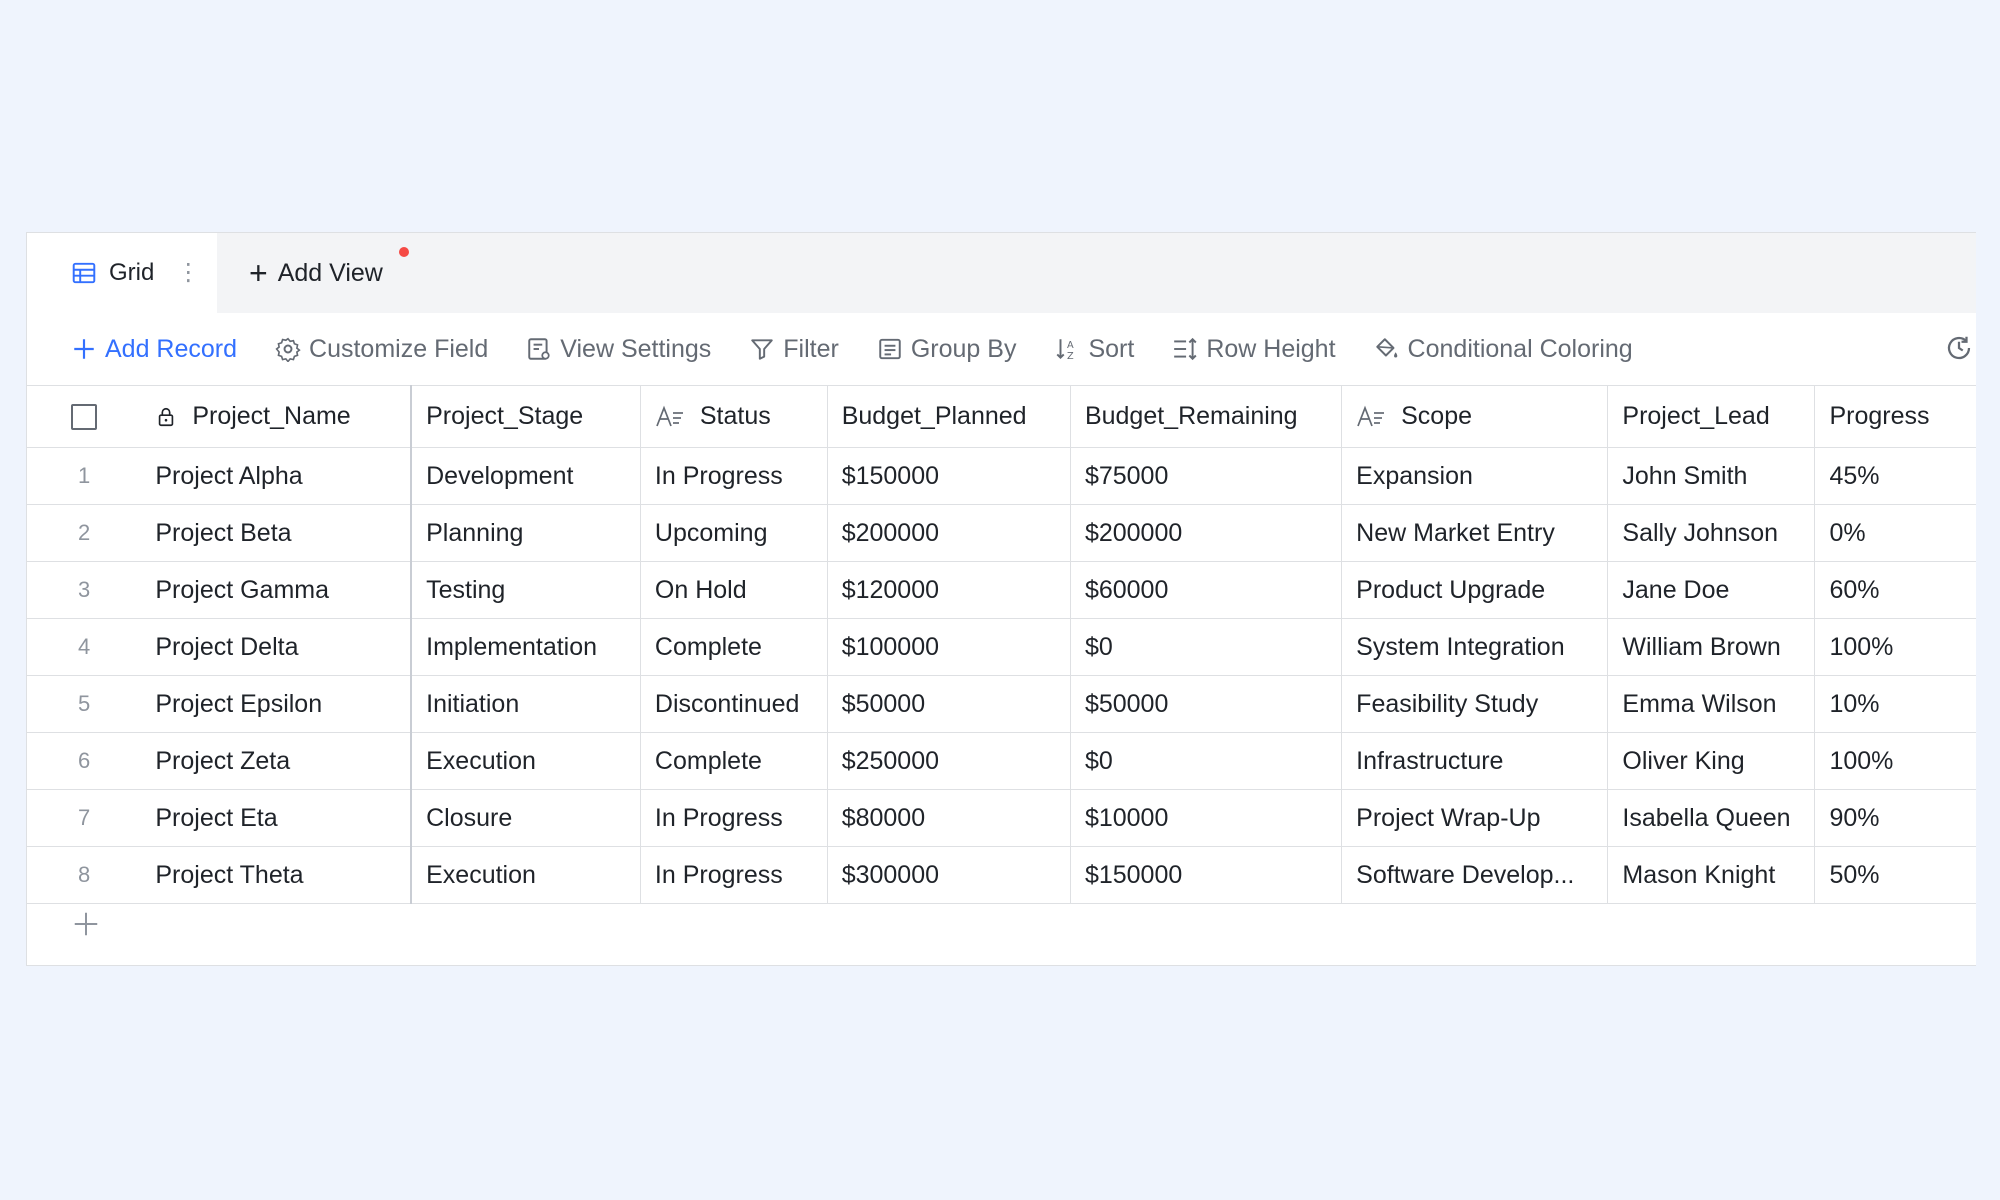 This screenshot has height=1200, width=2000. I want to click on cell-project-stage: Testing, so click(525, 590).